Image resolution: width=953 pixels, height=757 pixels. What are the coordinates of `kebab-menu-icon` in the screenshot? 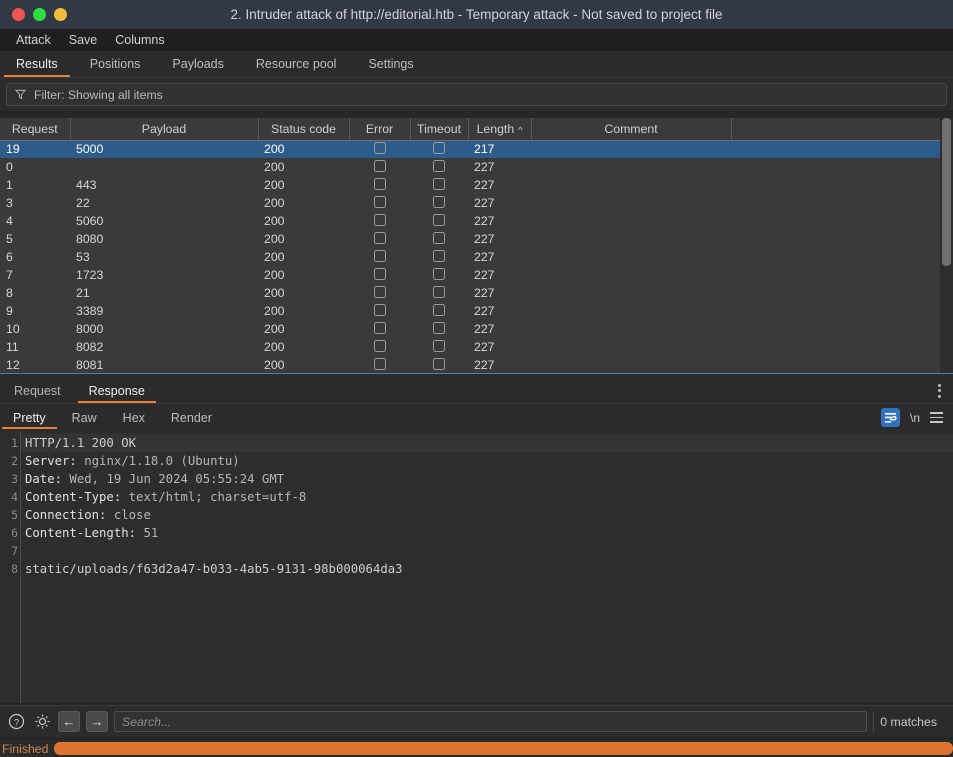 It's located at (939, 390).